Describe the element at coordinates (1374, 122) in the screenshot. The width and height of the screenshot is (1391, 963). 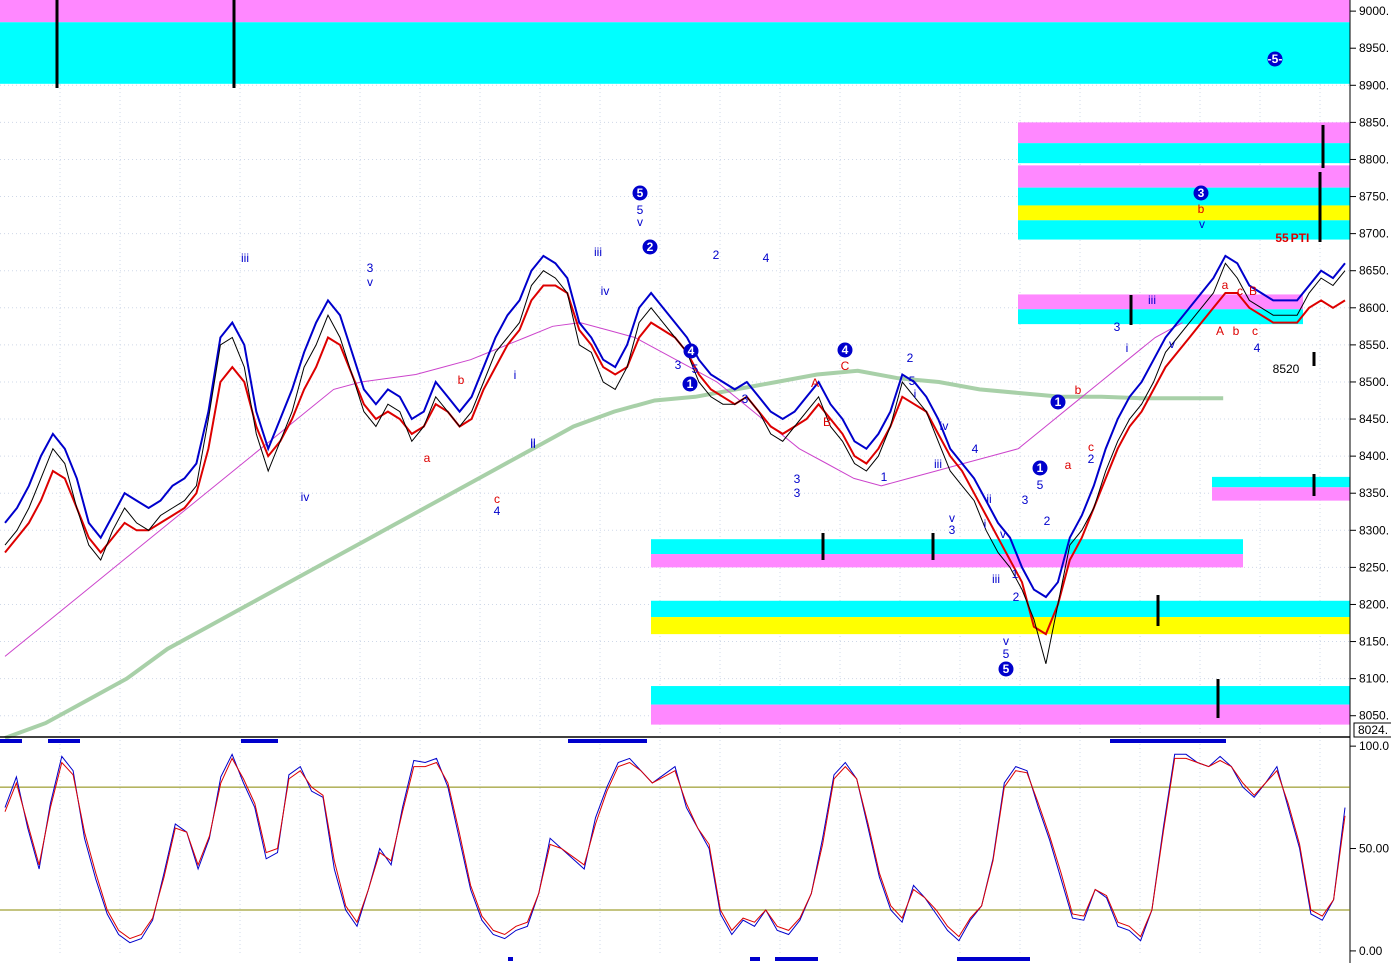
I see `y-tick-label: 8850.` at that location.